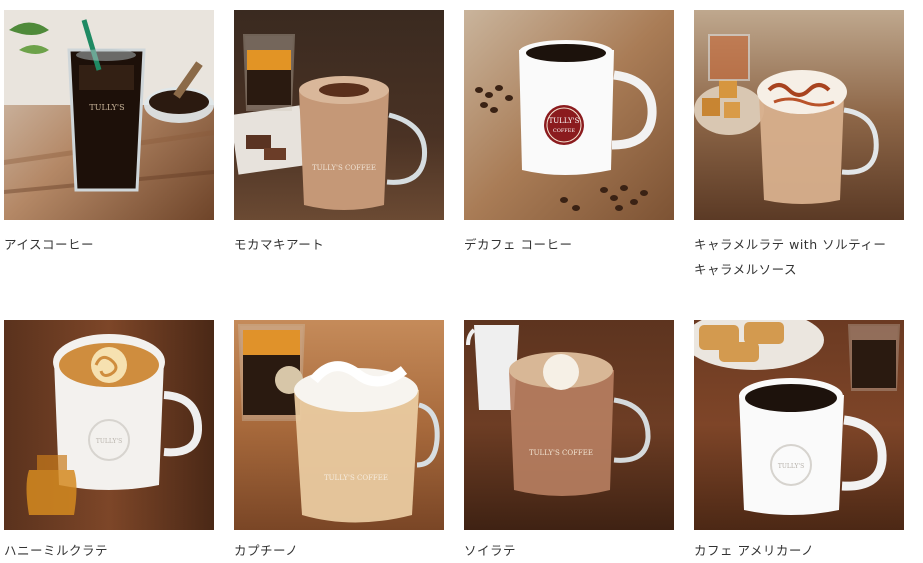  Describe the element at coordinates (349, 244) in the screenshot. I see `product-name: モカマキアート` at that location.